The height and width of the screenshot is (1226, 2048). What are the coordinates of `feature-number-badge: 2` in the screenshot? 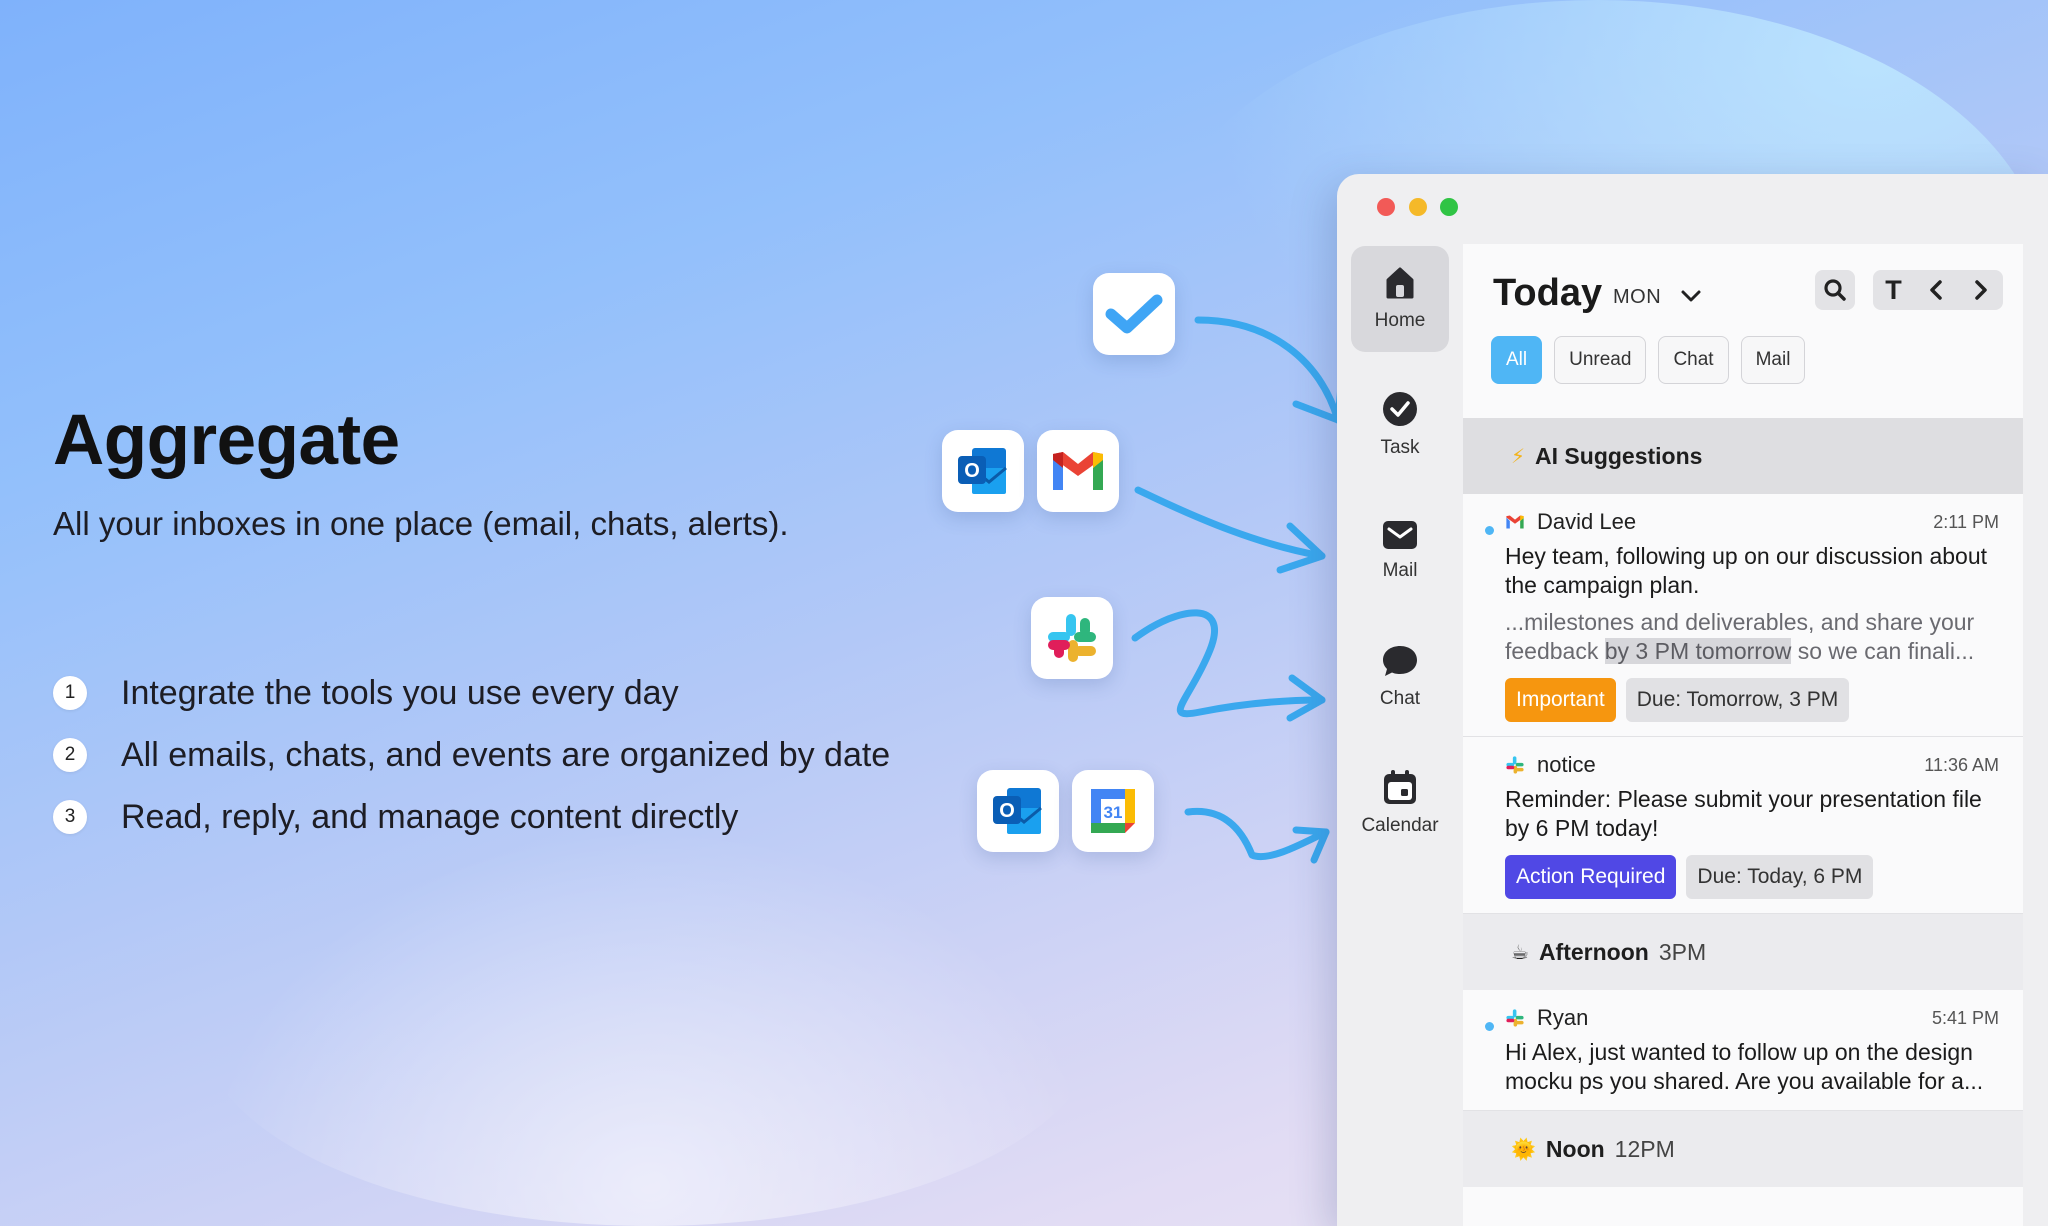 It's located at (70, 755).